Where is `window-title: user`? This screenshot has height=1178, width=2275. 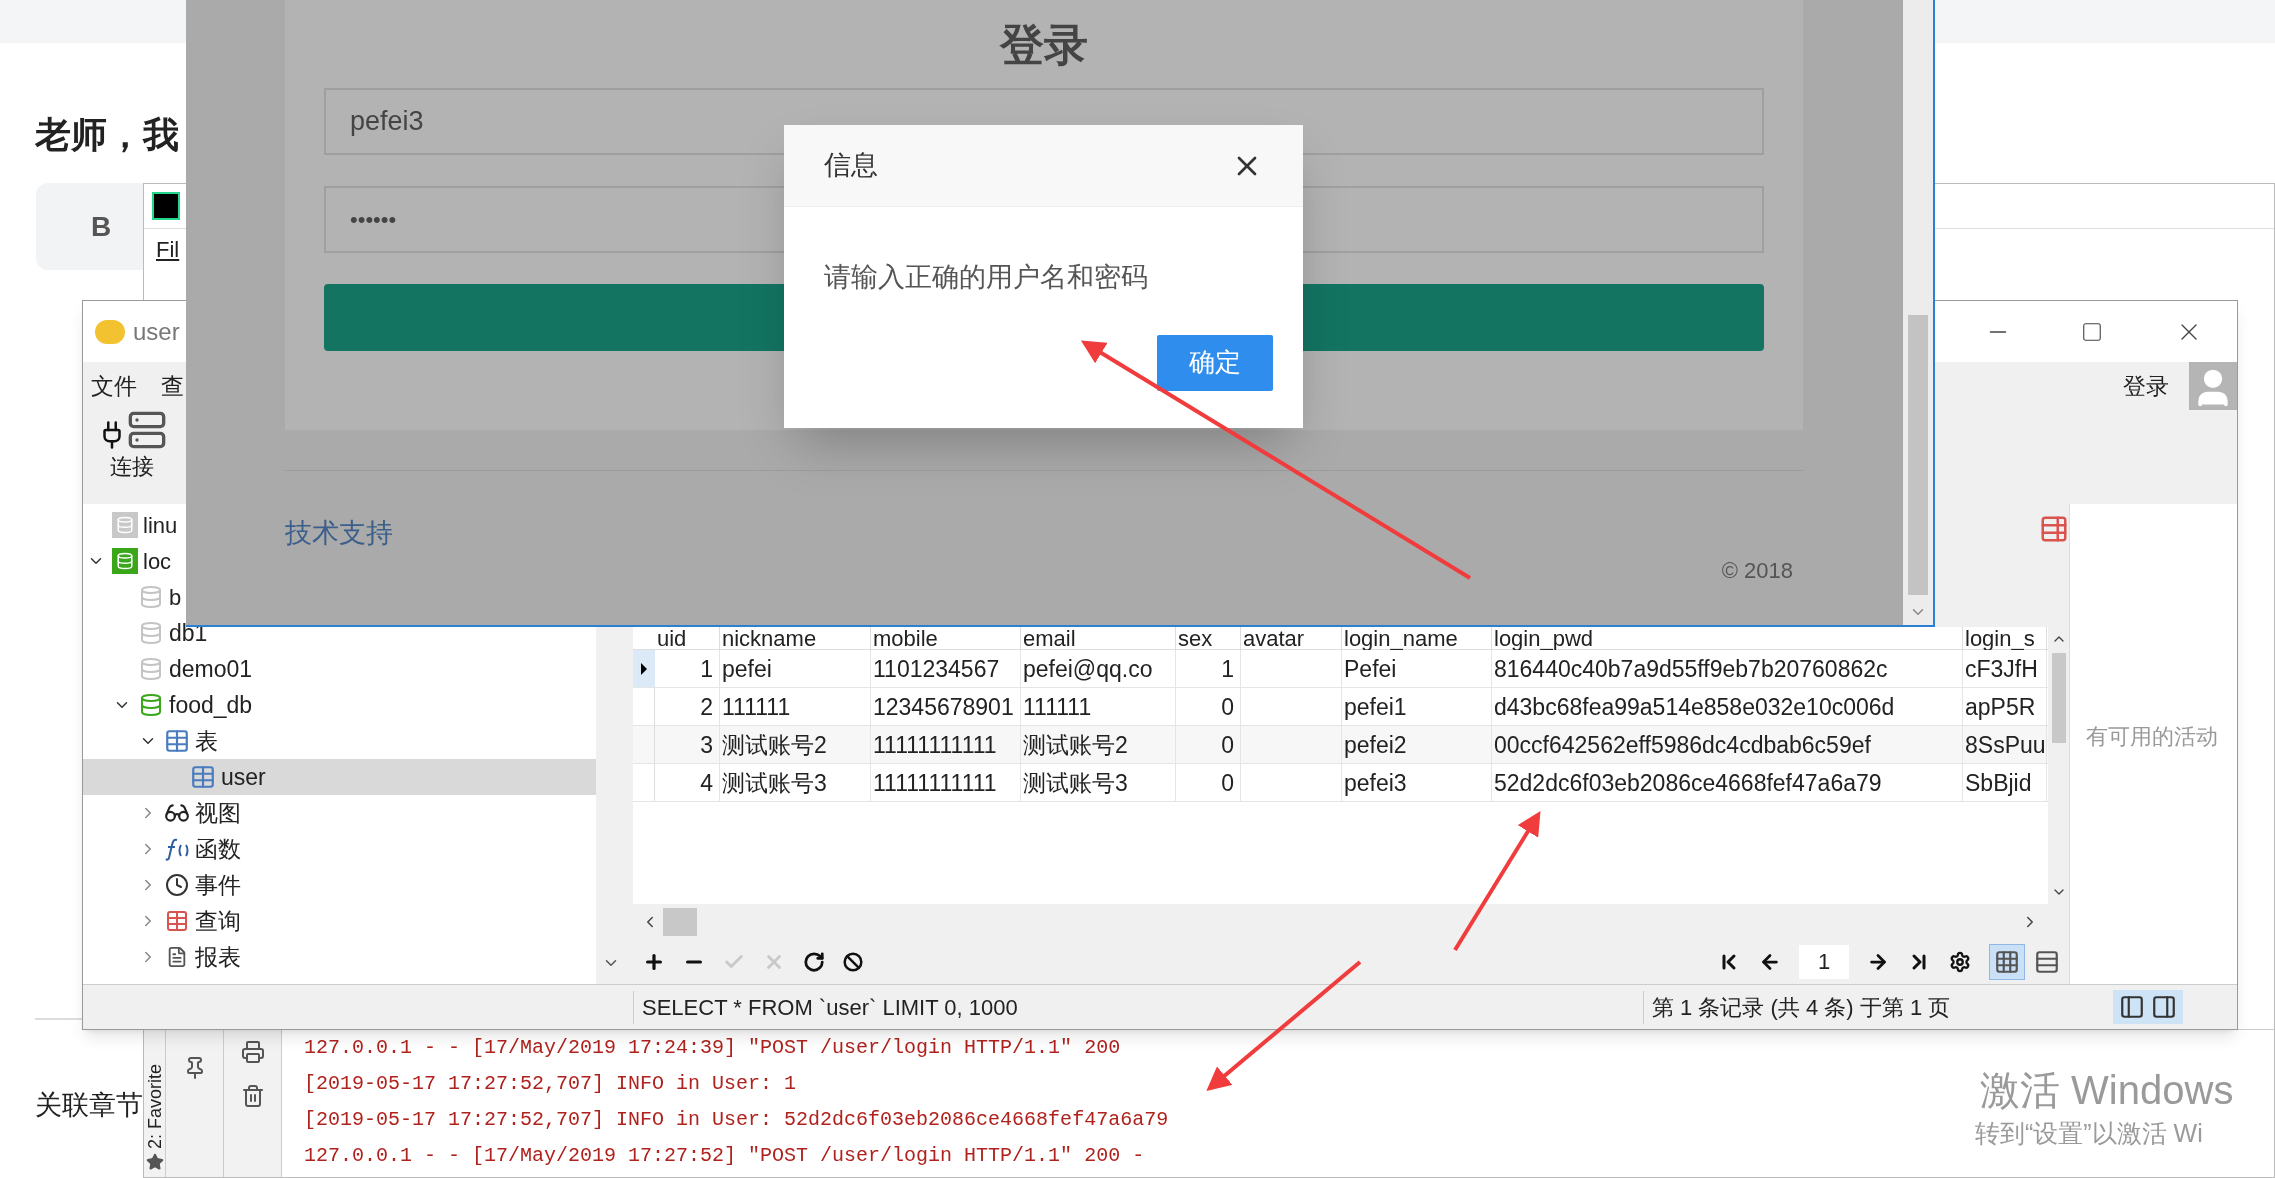
window-title: user is located at coordinates (156, 331).